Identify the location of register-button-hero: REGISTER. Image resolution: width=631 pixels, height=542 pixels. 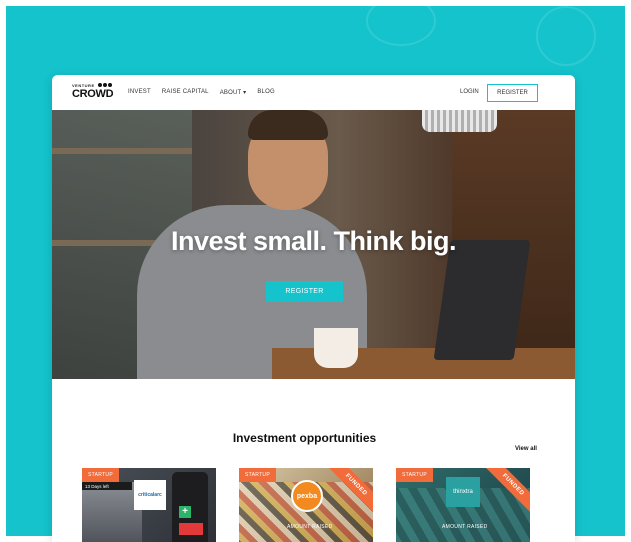
(304, 291).